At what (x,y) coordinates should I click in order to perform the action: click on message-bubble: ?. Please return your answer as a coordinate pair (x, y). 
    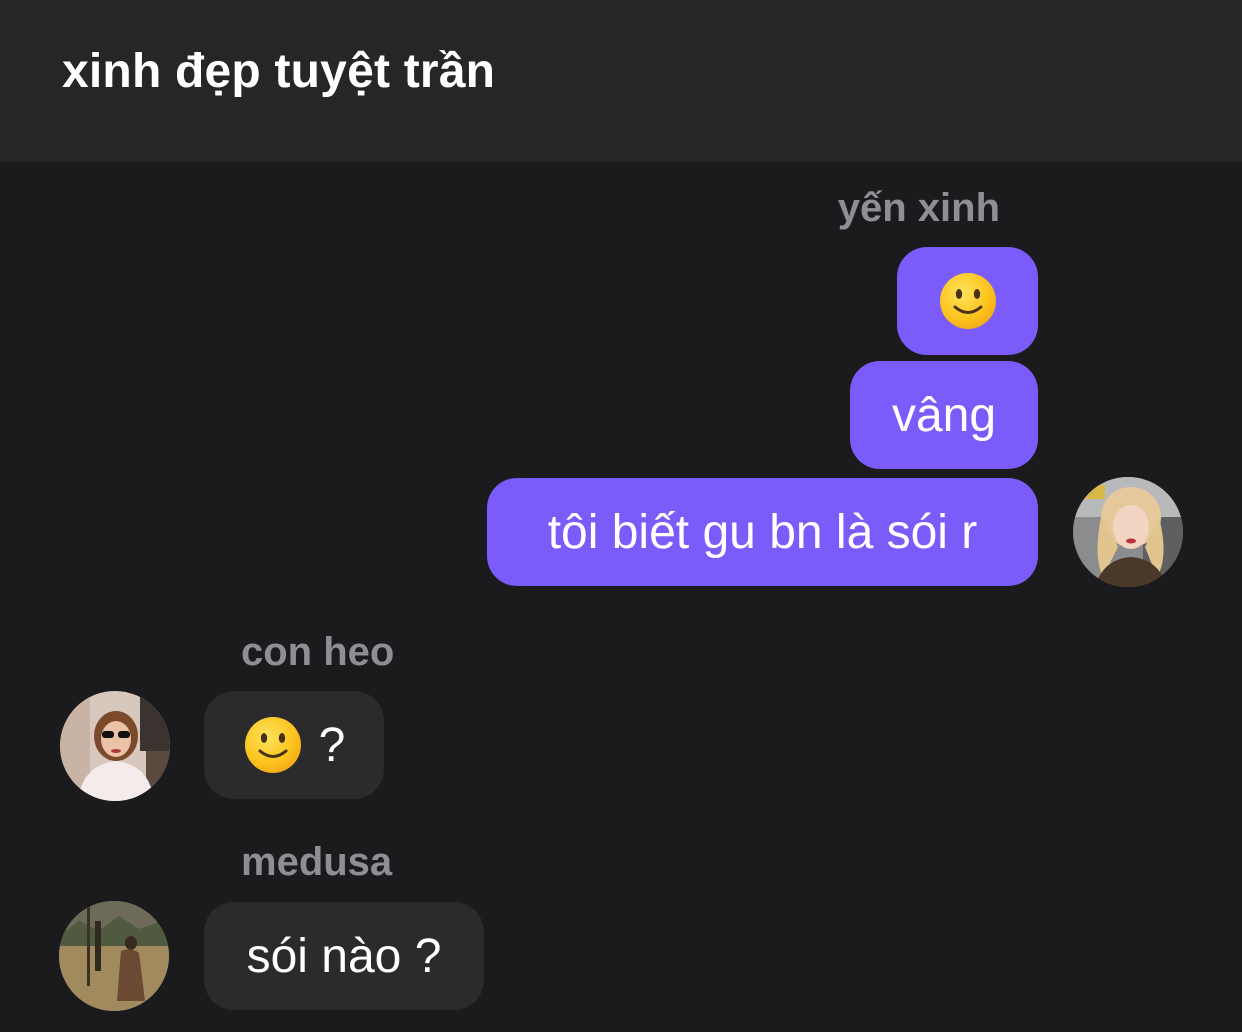
    Looking at the image, I should click on (294, 745).